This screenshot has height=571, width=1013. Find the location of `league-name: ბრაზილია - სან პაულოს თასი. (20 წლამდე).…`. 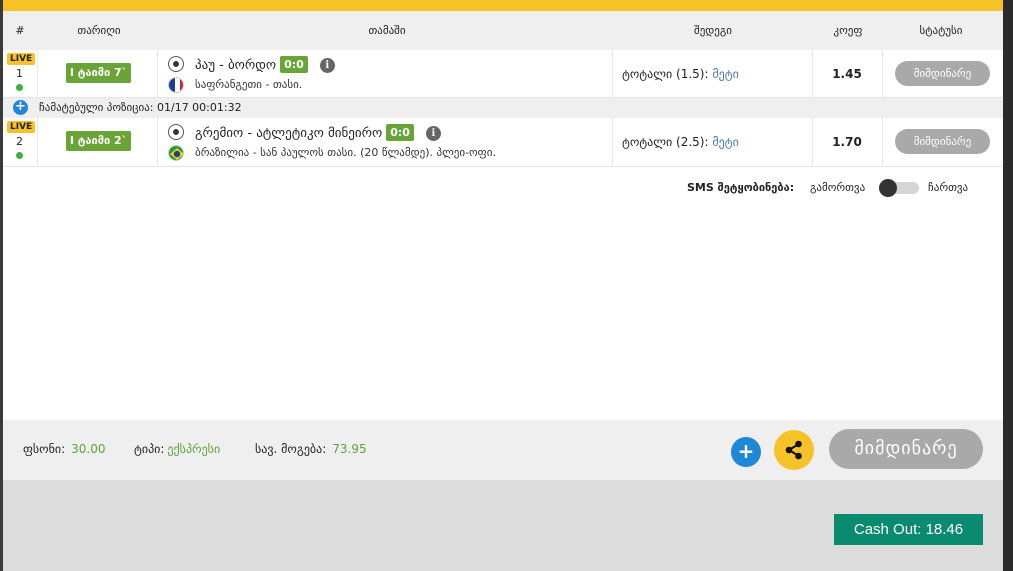

league-name: ბრაზილია - სან პაულოს თასი. (20 წლამდე).… is located at coordinates (345, 152).